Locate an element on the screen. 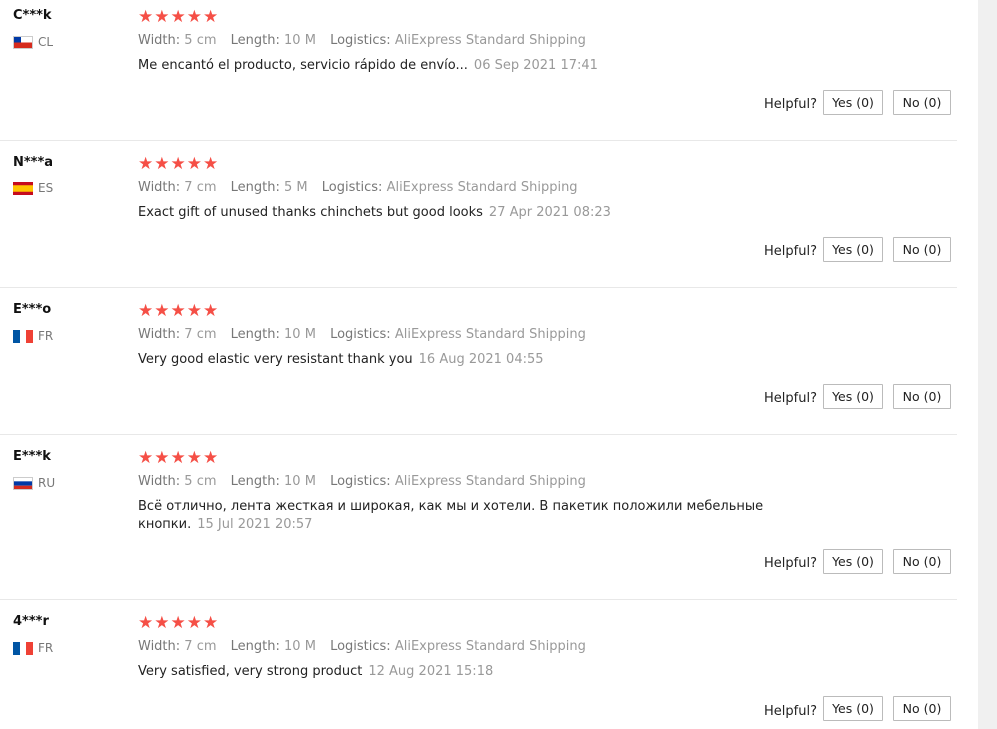 This screenshot has width=997, height=729. review-date: 27 Apr 2021 08:23 is located at coordinates (549, 212).